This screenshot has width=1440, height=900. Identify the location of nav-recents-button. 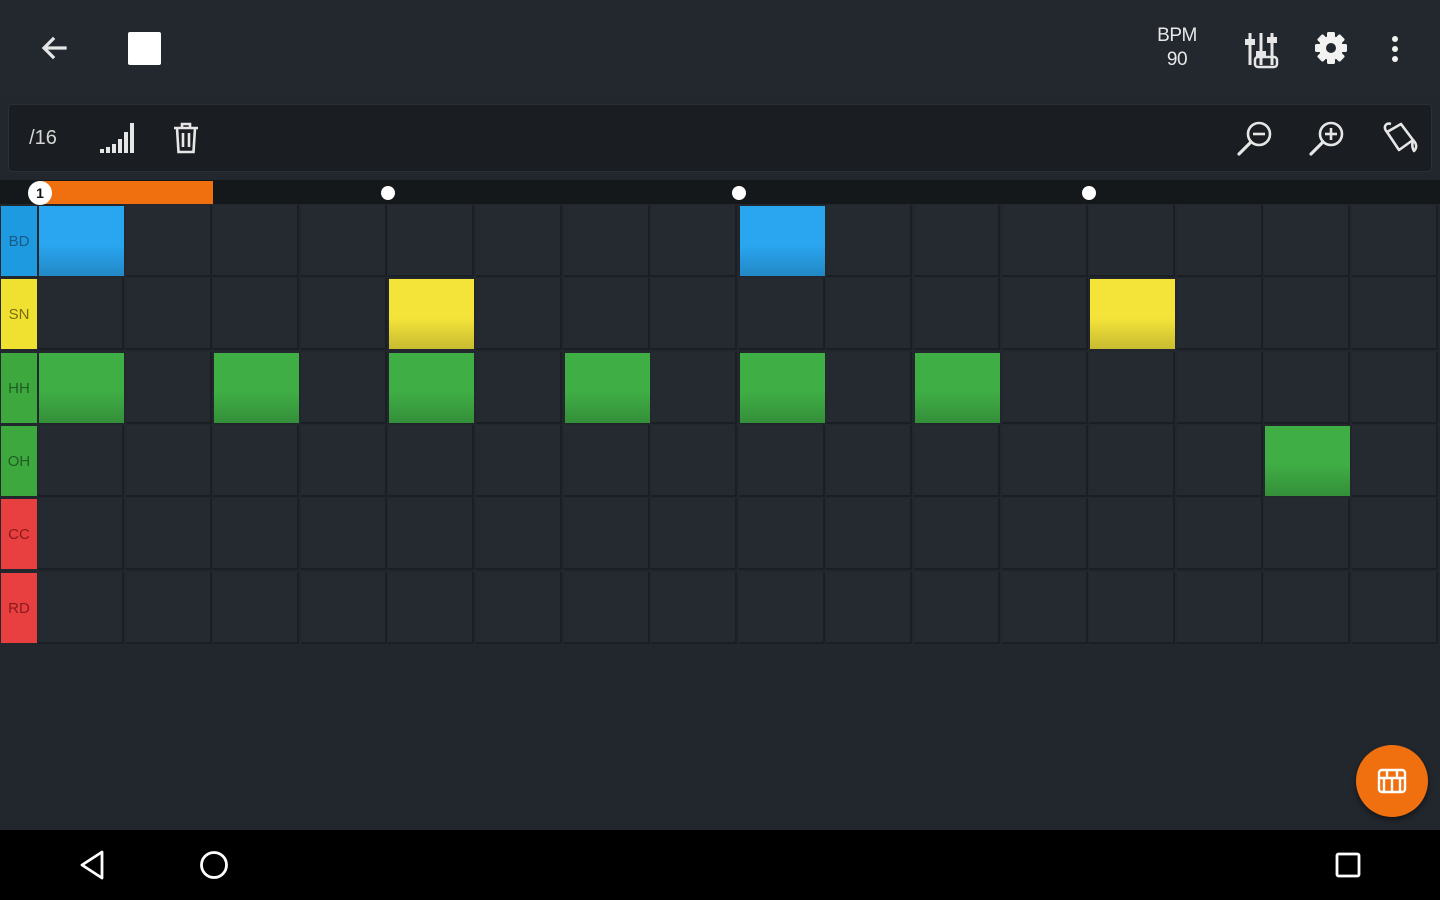
(1348, 865).